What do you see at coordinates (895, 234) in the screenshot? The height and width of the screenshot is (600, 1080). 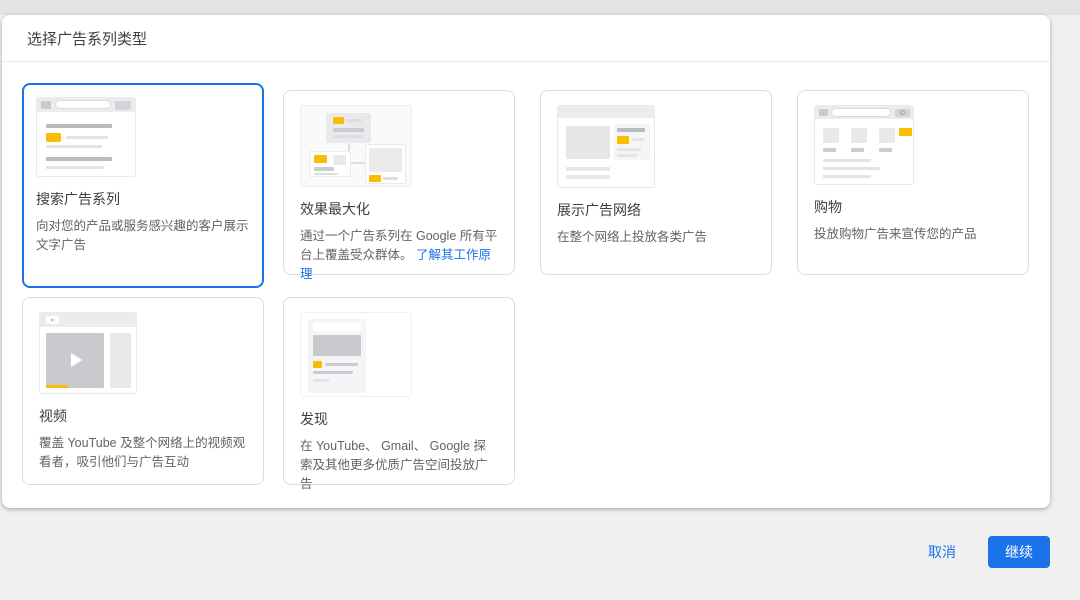 I see `card-description: 投放购物广告来宣传您的产品` at bounding box center [895, 234].